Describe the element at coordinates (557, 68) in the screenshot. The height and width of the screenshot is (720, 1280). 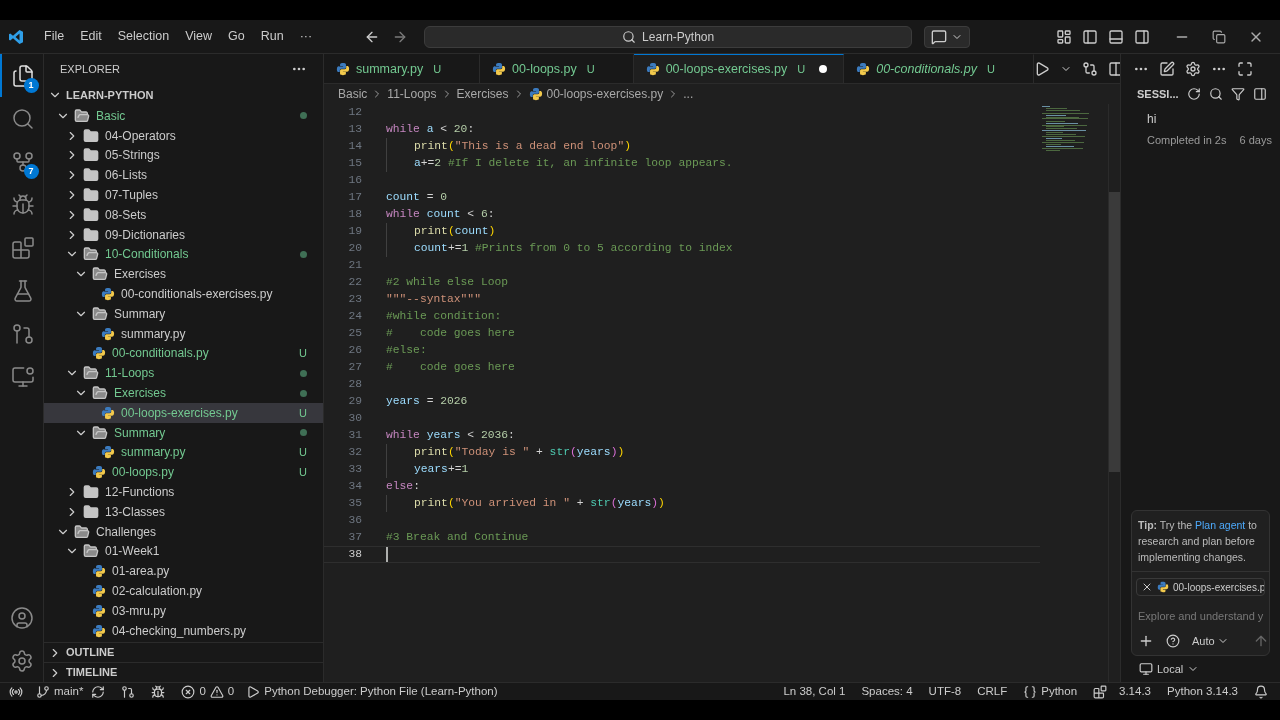
I see `editor-tab: 00-loops.py U` at that location.